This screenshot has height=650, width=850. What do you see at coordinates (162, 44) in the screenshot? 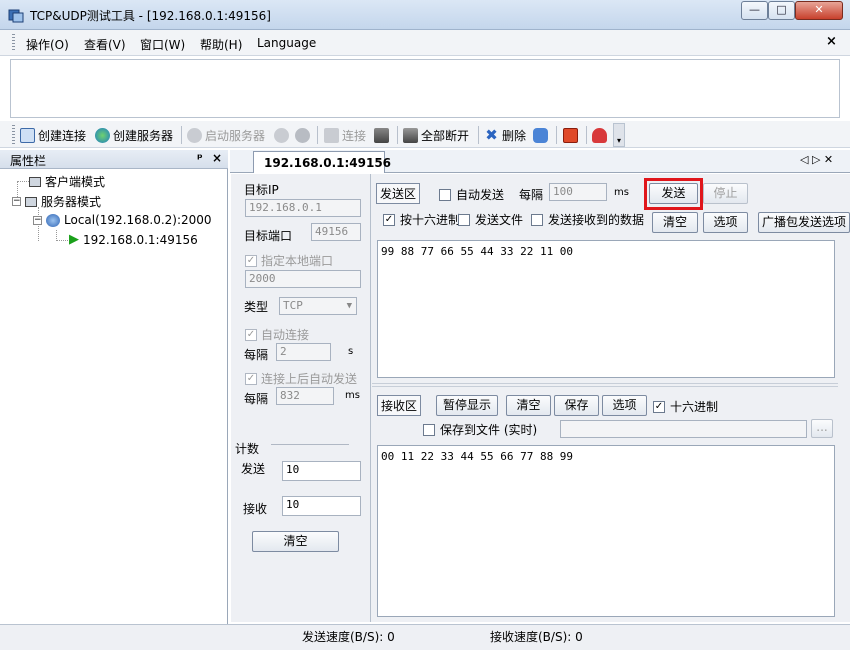
I see `menu-window: 窗口(W)` at bounding box center [162, 44].